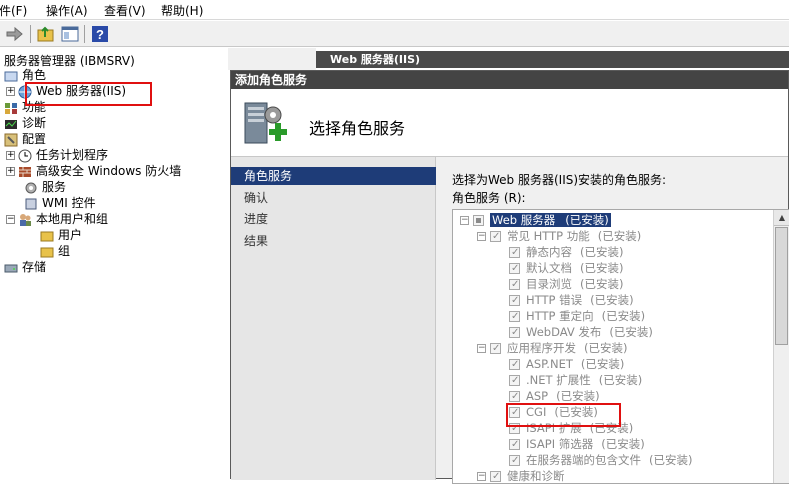 Image resolution: width=789 pixels, height=484 pixels. What do you see at coordinates (25, 172) in the screenshot?
I see `firewall-icon` at bounding box center [25, 172].